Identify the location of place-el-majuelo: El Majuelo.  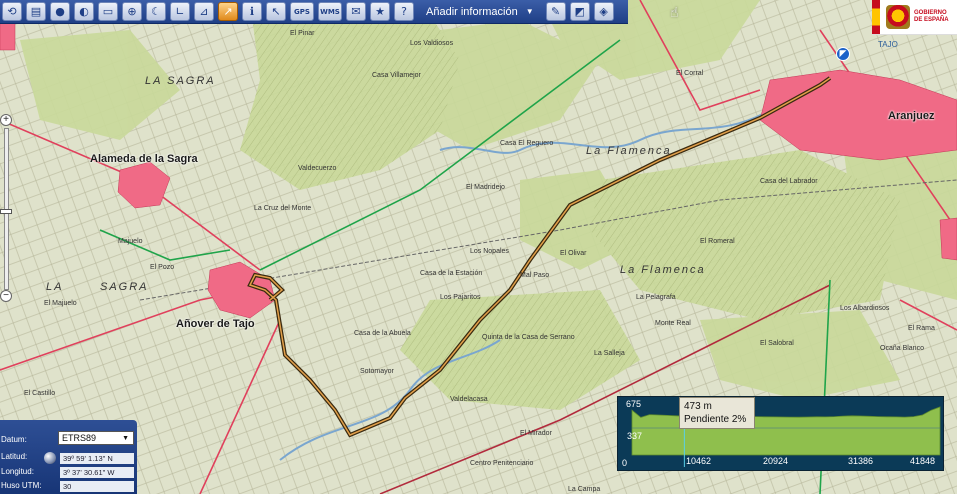
(60, 303).